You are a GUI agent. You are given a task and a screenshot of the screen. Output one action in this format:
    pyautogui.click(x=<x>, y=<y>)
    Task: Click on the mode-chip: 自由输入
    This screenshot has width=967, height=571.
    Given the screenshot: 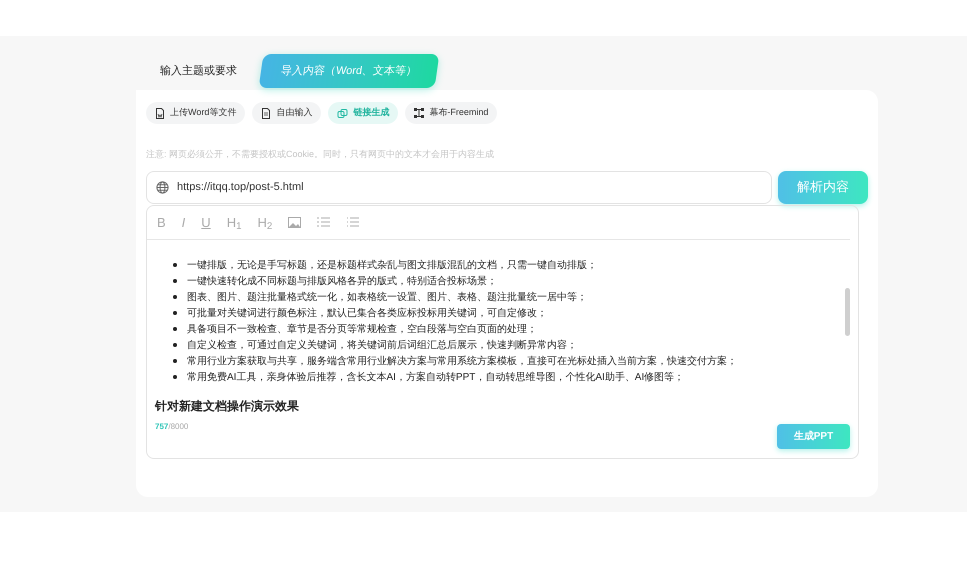 What is the action you would take?
    pyautogui.click(x=287, y=113)
    